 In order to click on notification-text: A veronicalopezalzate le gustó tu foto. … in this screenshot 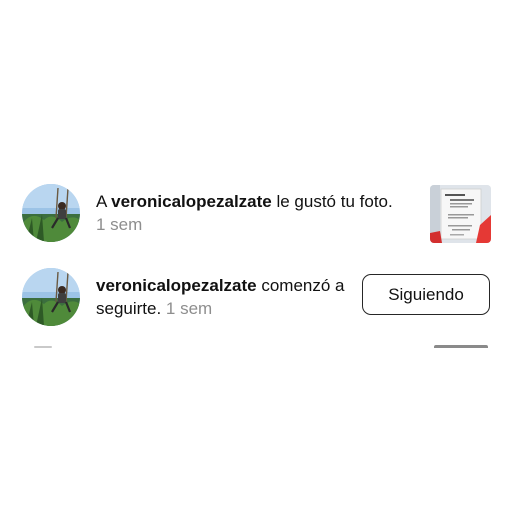, I will do `click(261, 213)`.